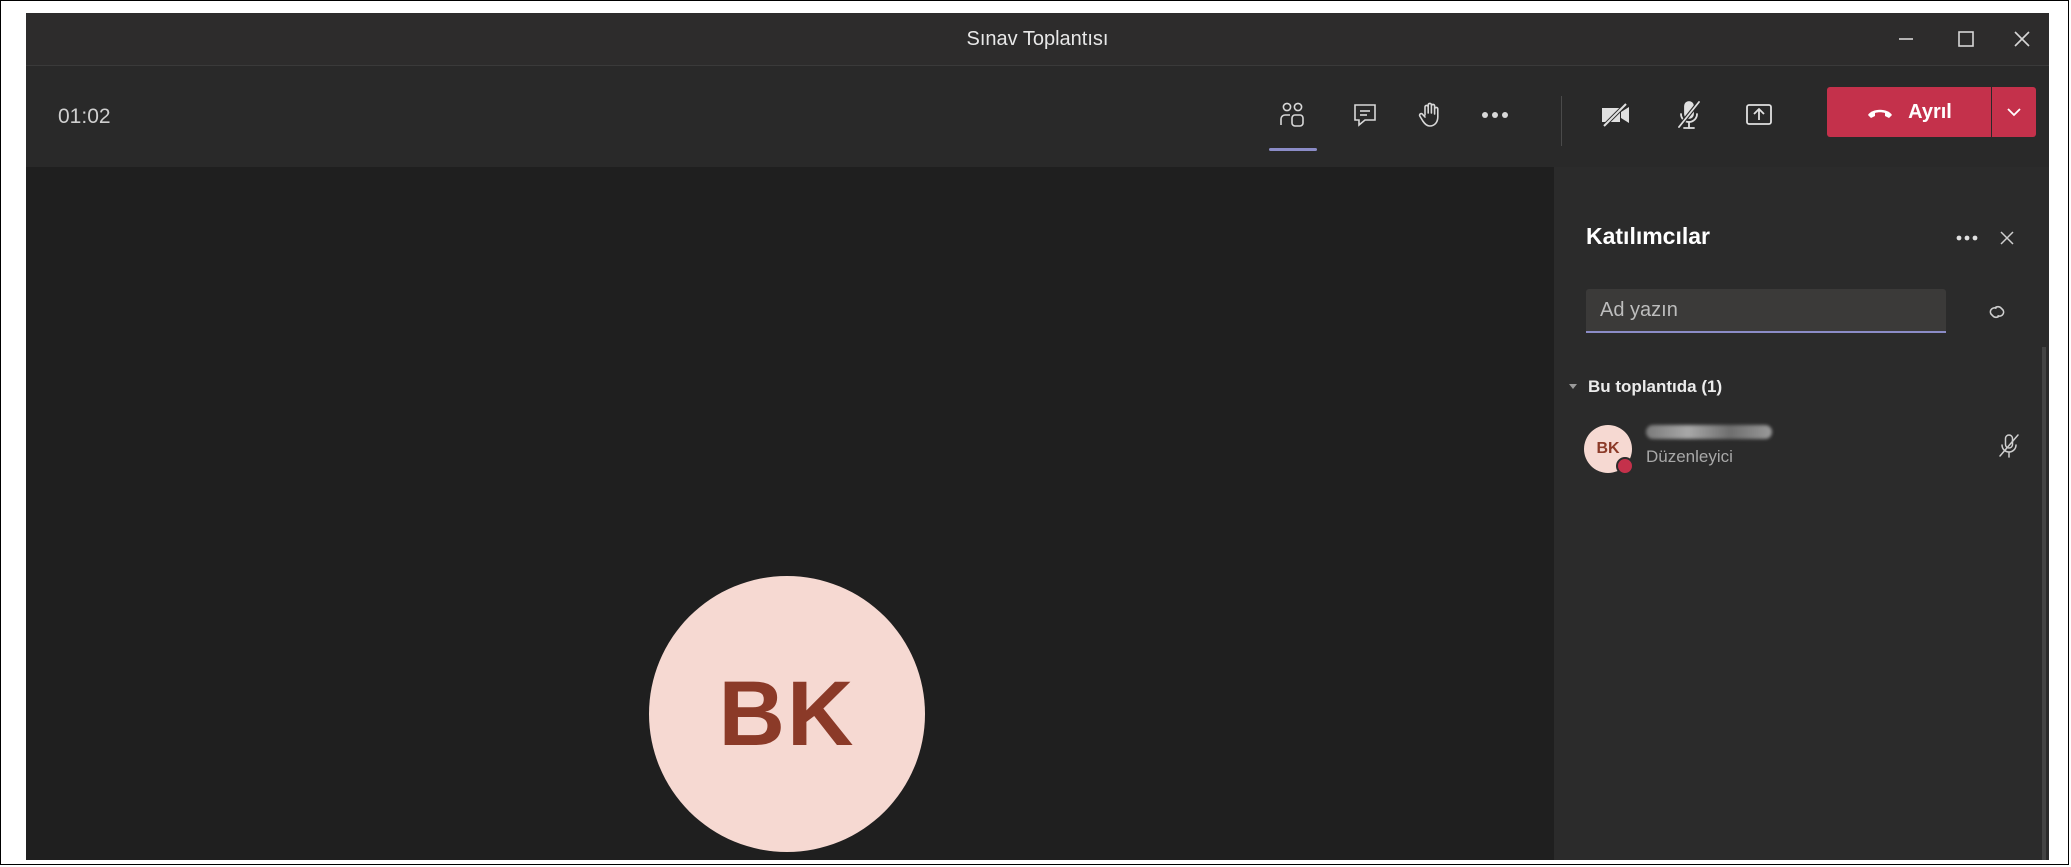  I want to click on participants-button, so click(1293, 115).